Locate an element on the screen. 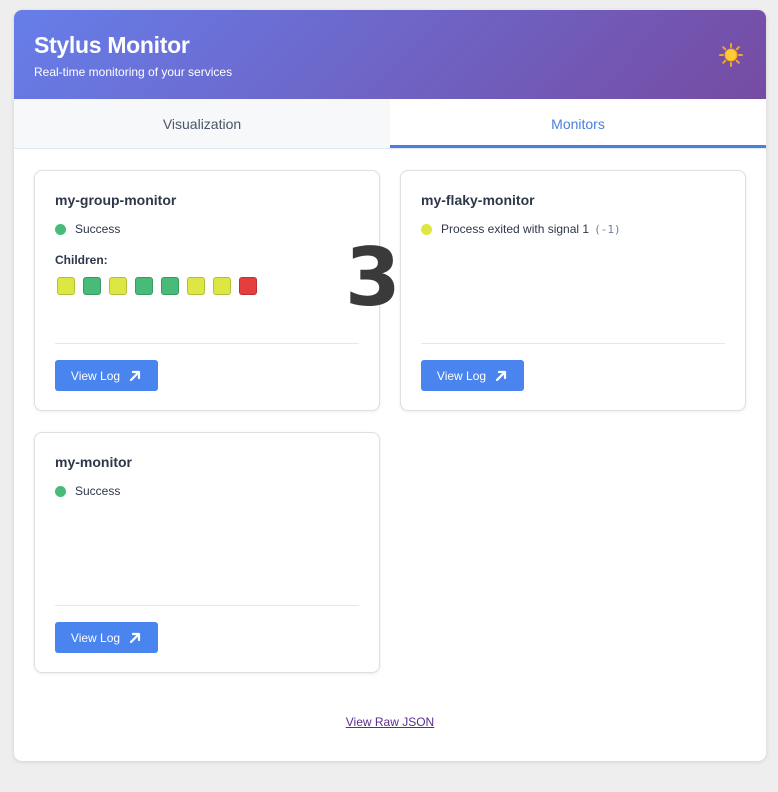 This screenshot has width=778, height=792. monitor-name: my-monitor is located at coordinates (93, 462).